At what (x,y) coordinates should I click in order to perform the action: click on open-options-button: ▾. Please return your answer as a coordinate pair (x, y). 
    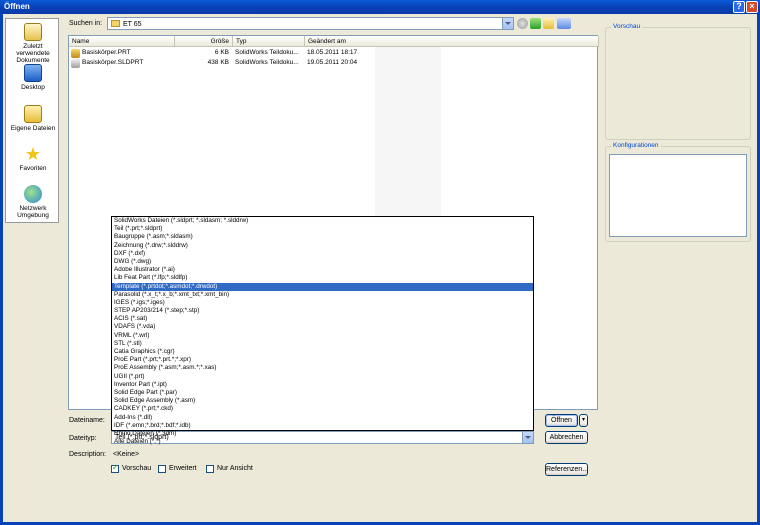
    Looking at the image, I should click on (583, 420).